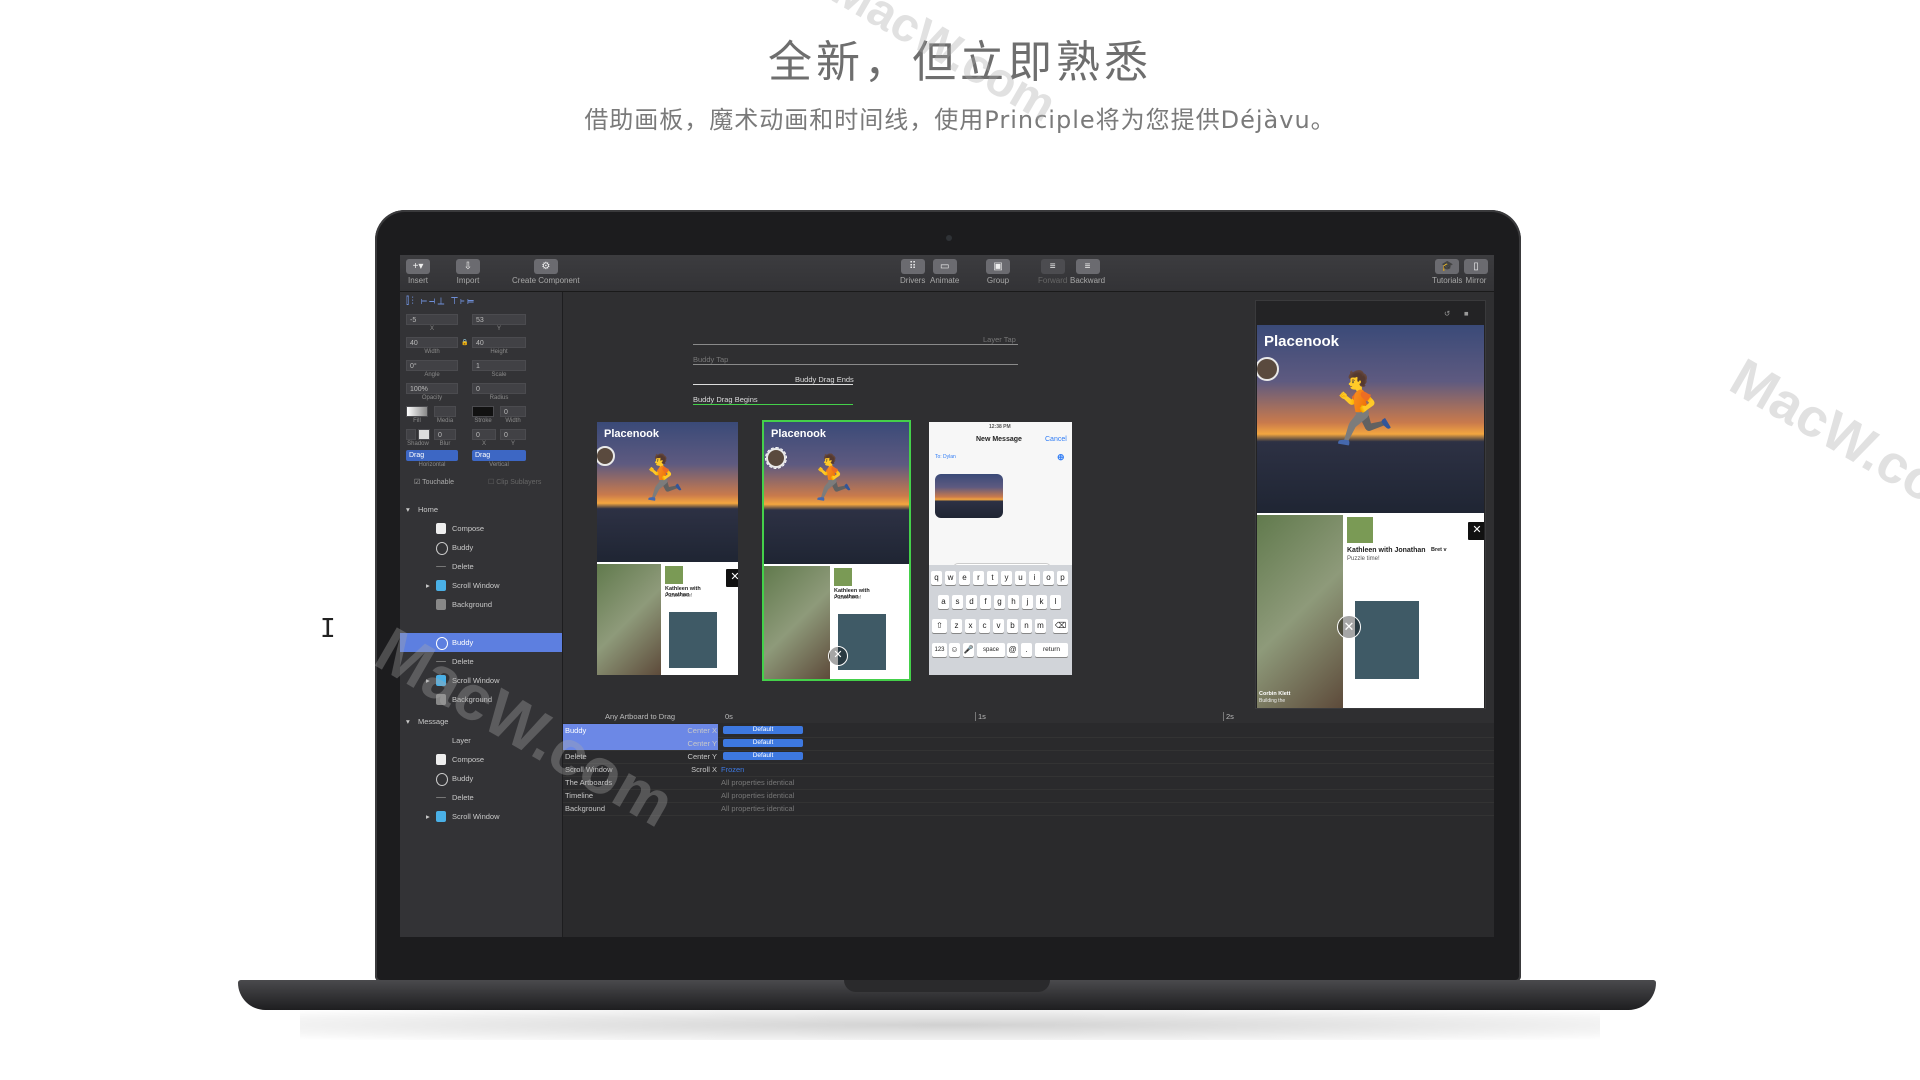 The image size is (1920, 1080). I want to click on vertical-select: Drag, so click(499, 455).